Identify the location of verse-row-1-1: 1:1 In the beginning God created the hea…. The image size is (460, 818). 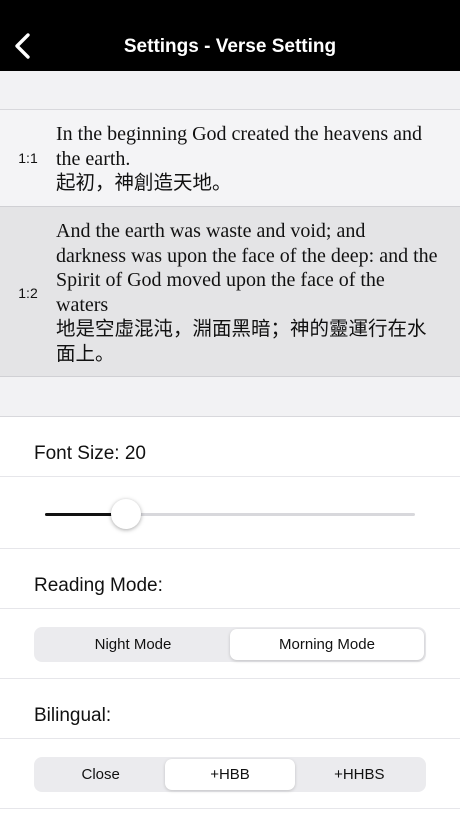
(230, 158).